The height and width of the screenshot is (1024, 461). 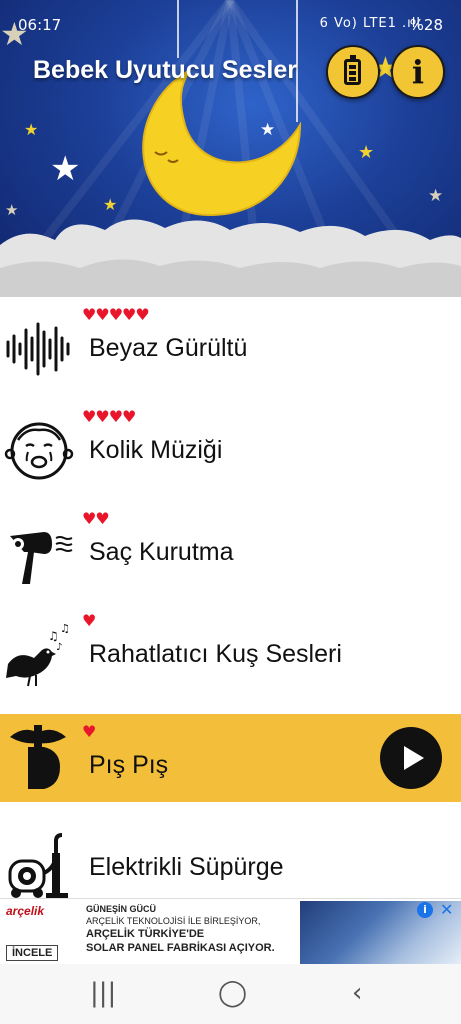 I want to click on list-item-rahatlatici-kus-sesleri: ♫ ♫ ♪ ♥ Rahatlatıcı Kuş Sesleri, so click(x=230, y=647).